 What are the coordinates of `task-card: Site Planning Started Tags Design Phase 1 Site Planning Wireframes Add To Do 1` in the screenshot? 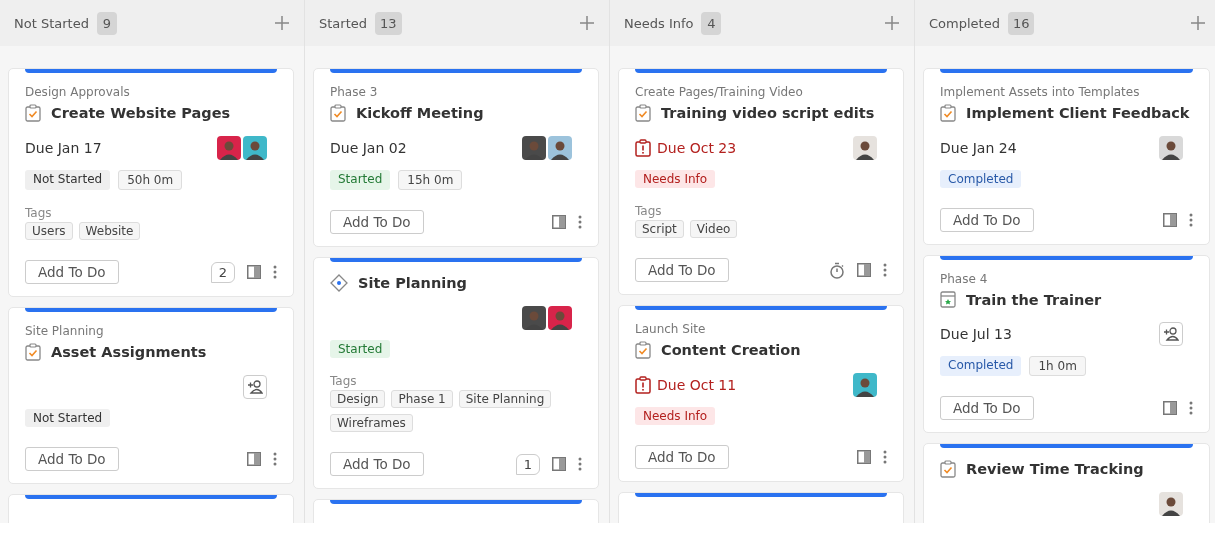 It's located at (456, 373).